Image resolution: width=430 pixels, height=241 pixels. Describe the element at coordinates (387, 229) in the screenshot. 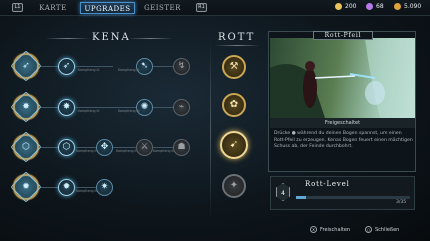

I see `close-label: Schließen` at that location.